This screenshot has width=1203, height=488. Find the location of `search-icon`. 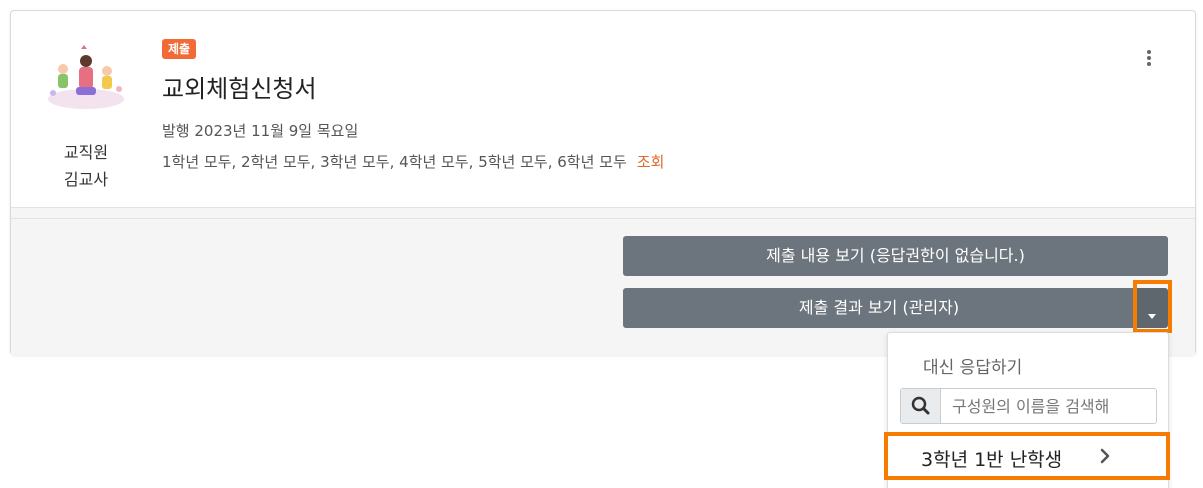

search-icon is located at coordinates (921, 406).